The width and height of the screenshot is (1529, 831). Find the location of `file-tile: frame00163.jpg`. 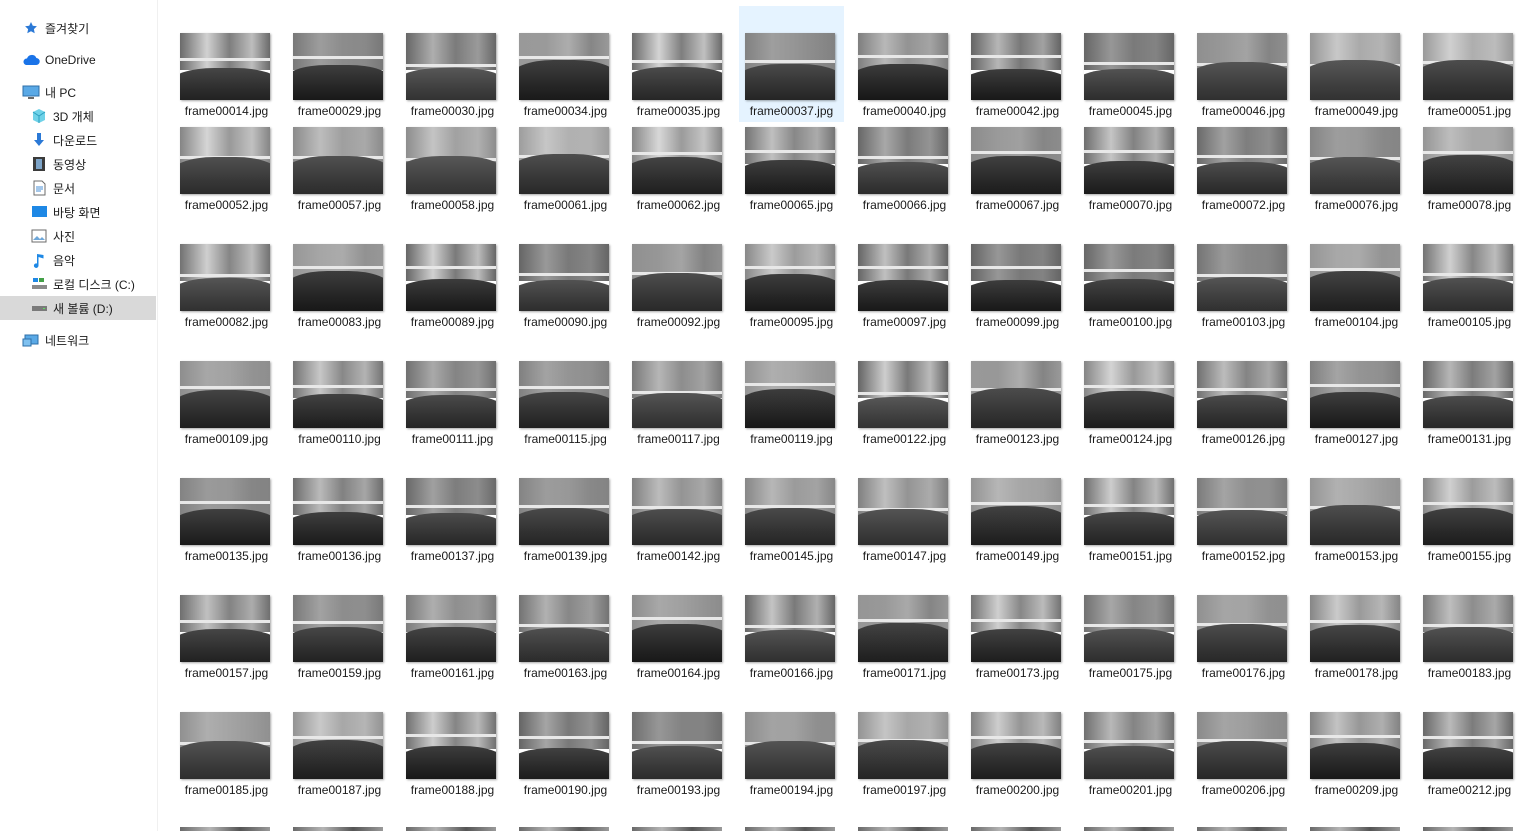

file-tile: frame00163.jpg is located at coordinates (559, 627).